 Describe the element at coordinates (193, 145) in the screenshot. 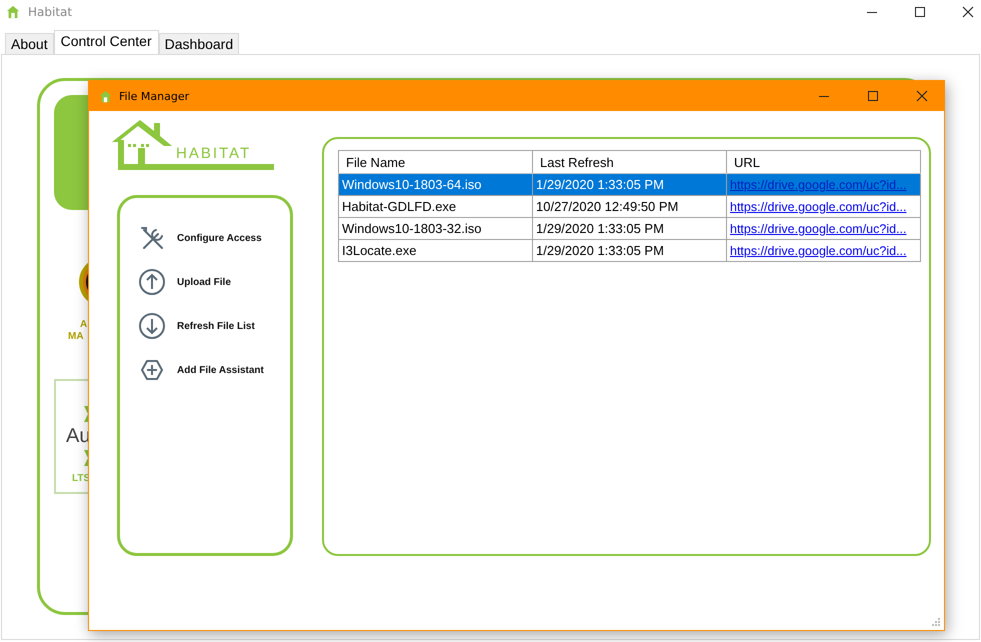

I see `house-logo-icon` at that location.